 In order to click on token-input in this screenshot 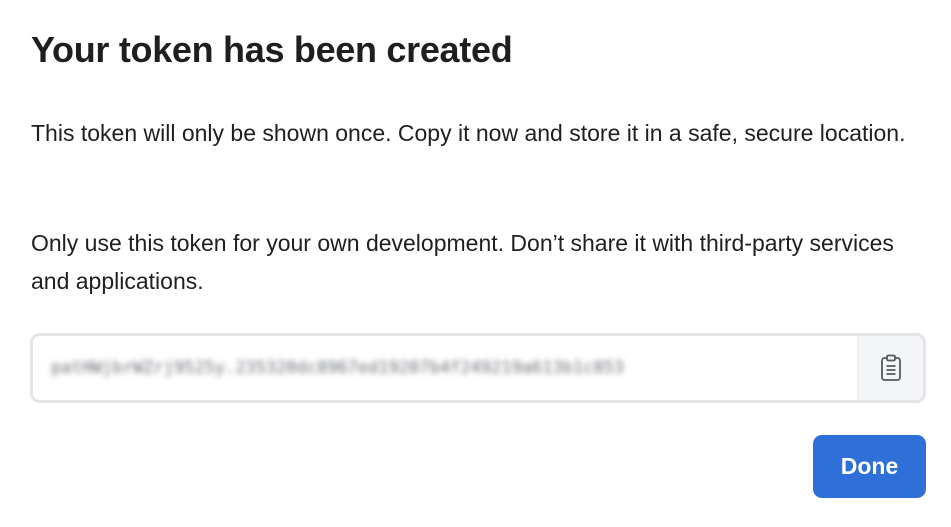, I will do `click(445, 368)`.